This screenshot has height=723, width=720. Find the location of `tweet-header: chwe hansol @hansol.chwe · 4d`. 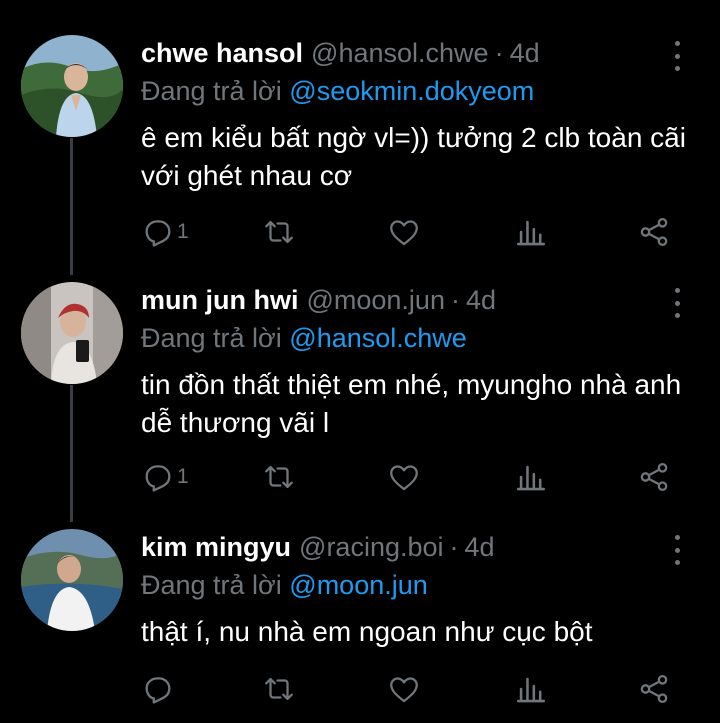

tweet-header: chwe hansol @hansol.chwe · 4d is located at coordinates (340, 53).